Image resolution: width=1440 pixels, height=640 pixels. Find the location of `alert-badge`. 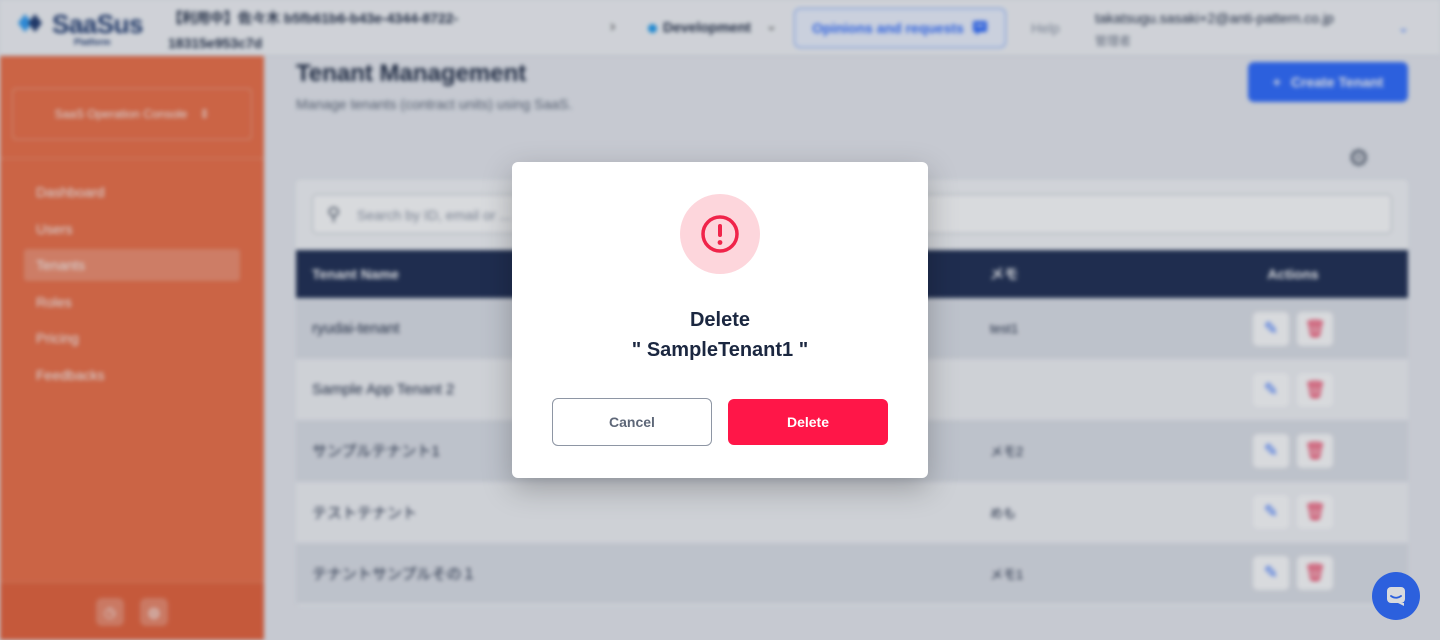

alert-badge is located at coordinates (720, 234).